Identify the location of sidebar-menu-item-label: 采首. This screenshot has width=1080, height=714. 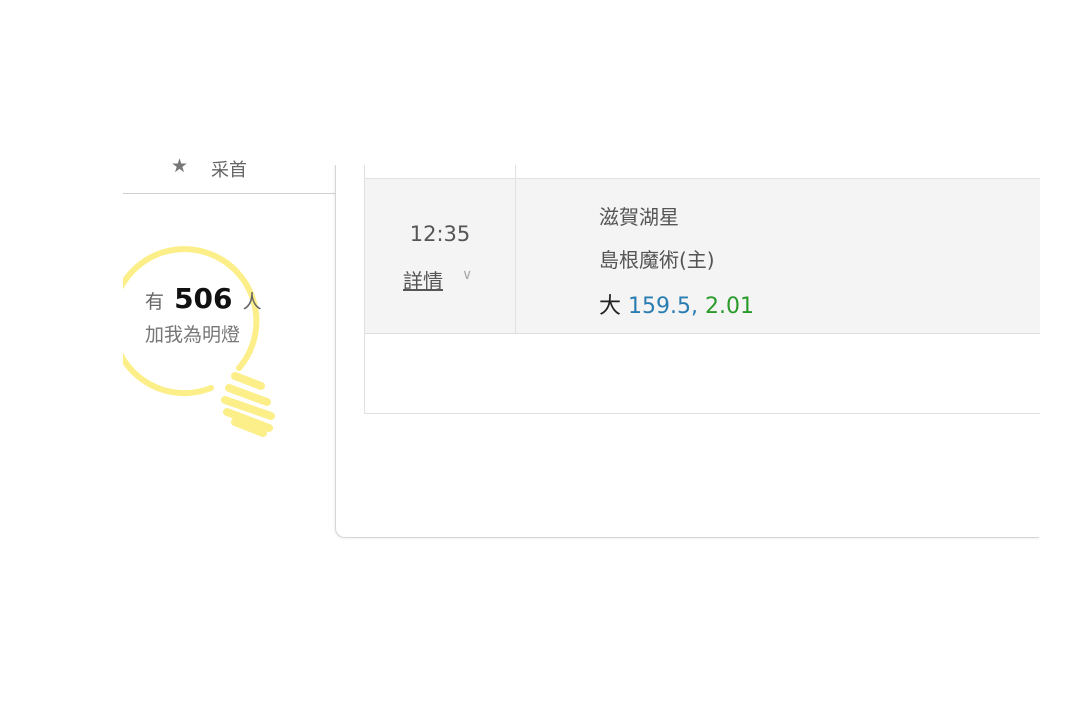
(229, 170).